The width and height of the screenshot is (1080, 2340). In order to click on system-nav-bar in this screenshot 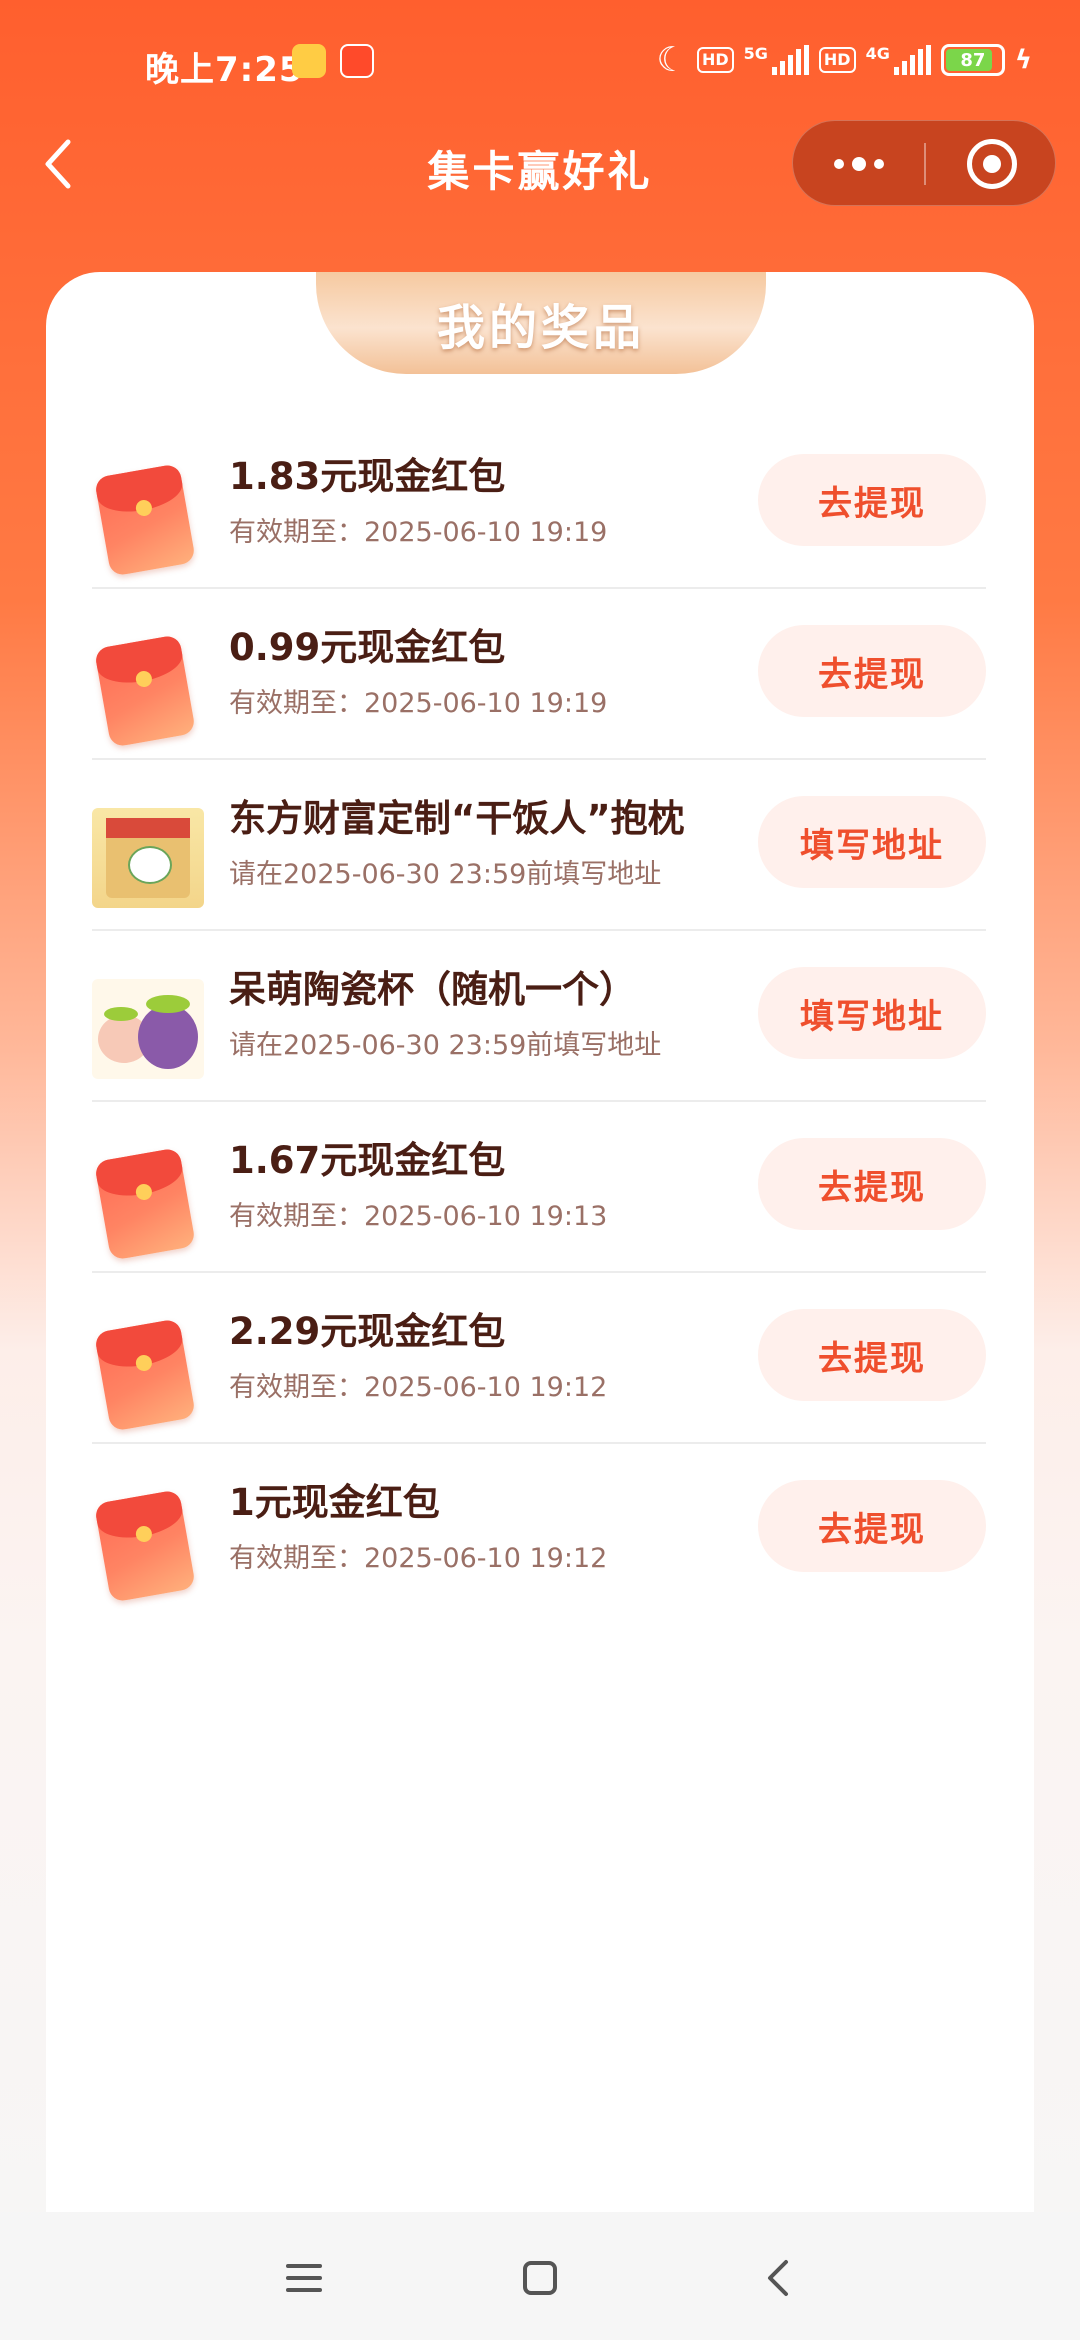, I will do `click(540, 2276)`.